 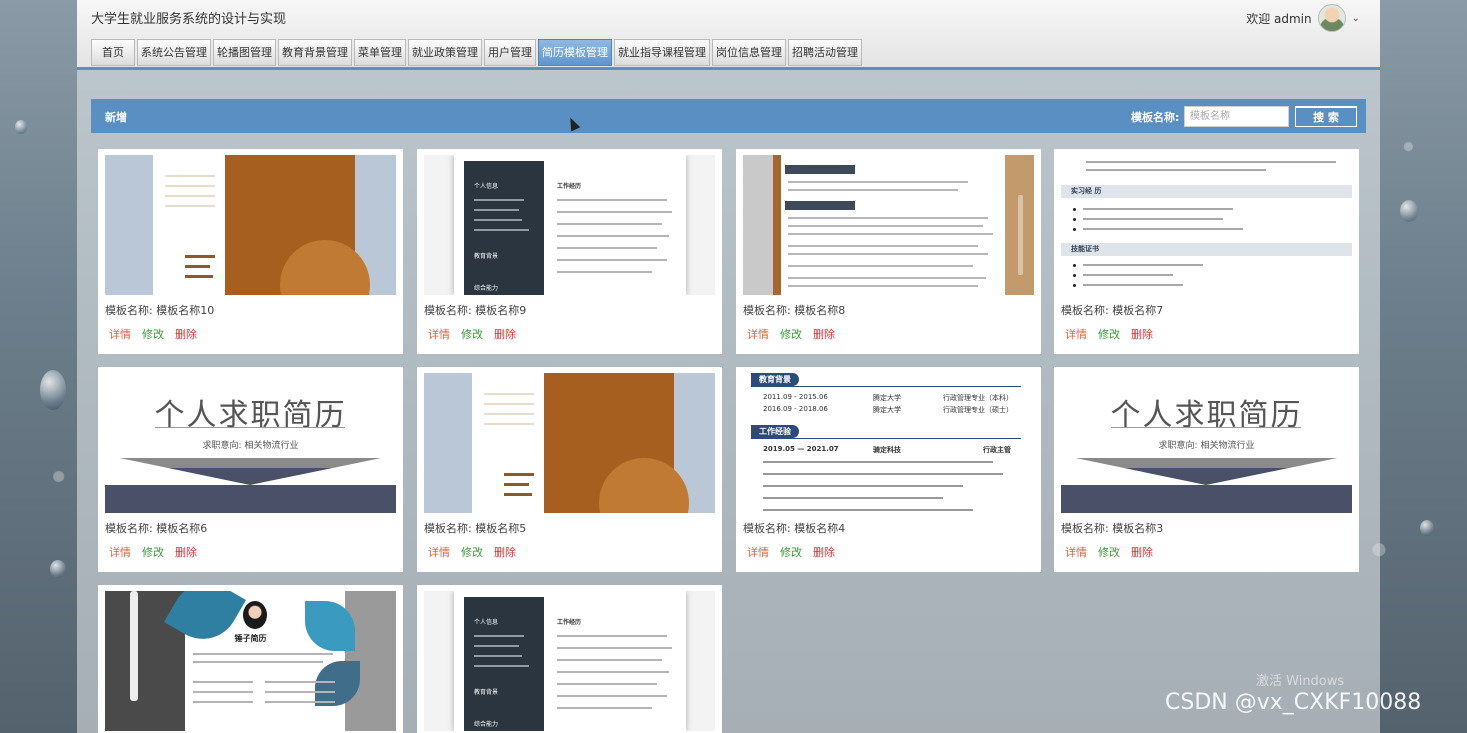 I want to click on template-thumbnail: 锤子简历, so click(x=250, y=661).